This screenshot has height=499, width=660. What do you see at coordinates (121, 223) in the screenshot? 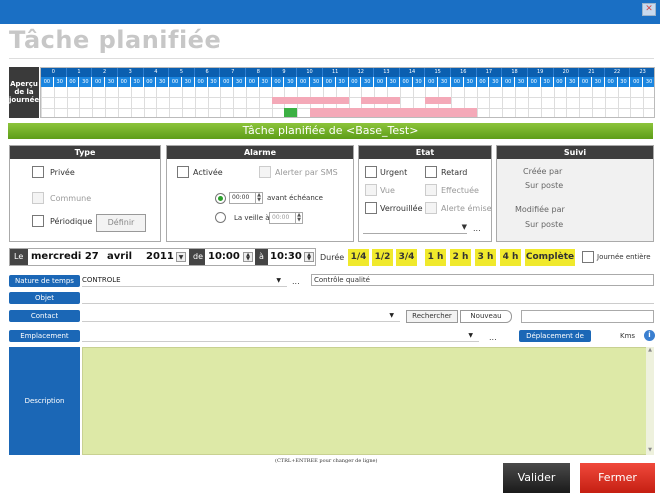
I see `definir-button: Définir` at bounding box center [121, 223].